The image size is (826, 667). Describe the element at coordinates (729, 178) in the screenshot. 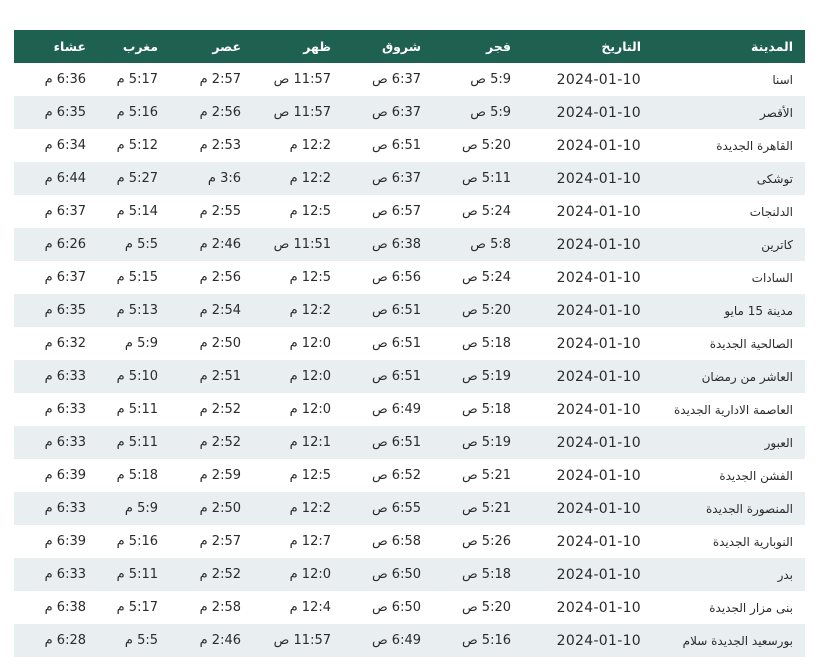

I see `cell-city: توشكى` at that location.